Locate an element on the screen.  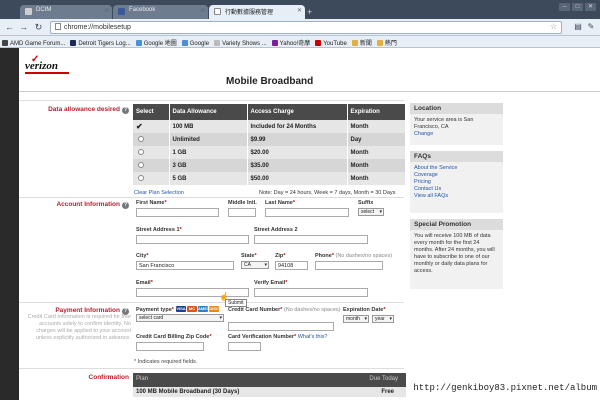
street1-input is located at coordinates (192, 239).